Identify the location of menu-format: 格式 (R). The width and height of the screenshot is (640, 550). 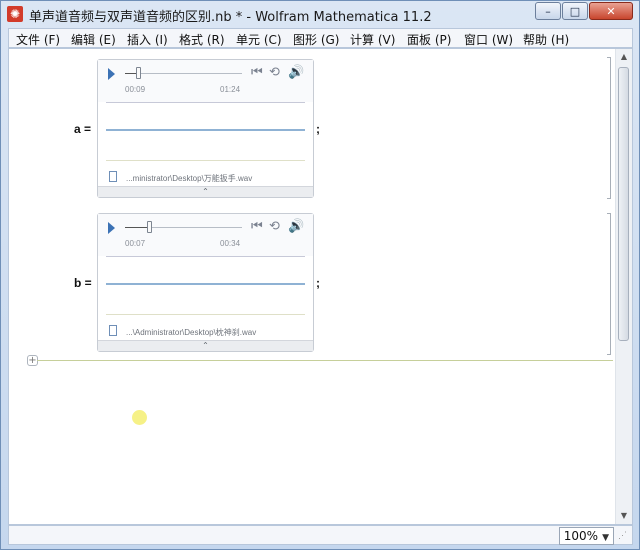
(202, 39).